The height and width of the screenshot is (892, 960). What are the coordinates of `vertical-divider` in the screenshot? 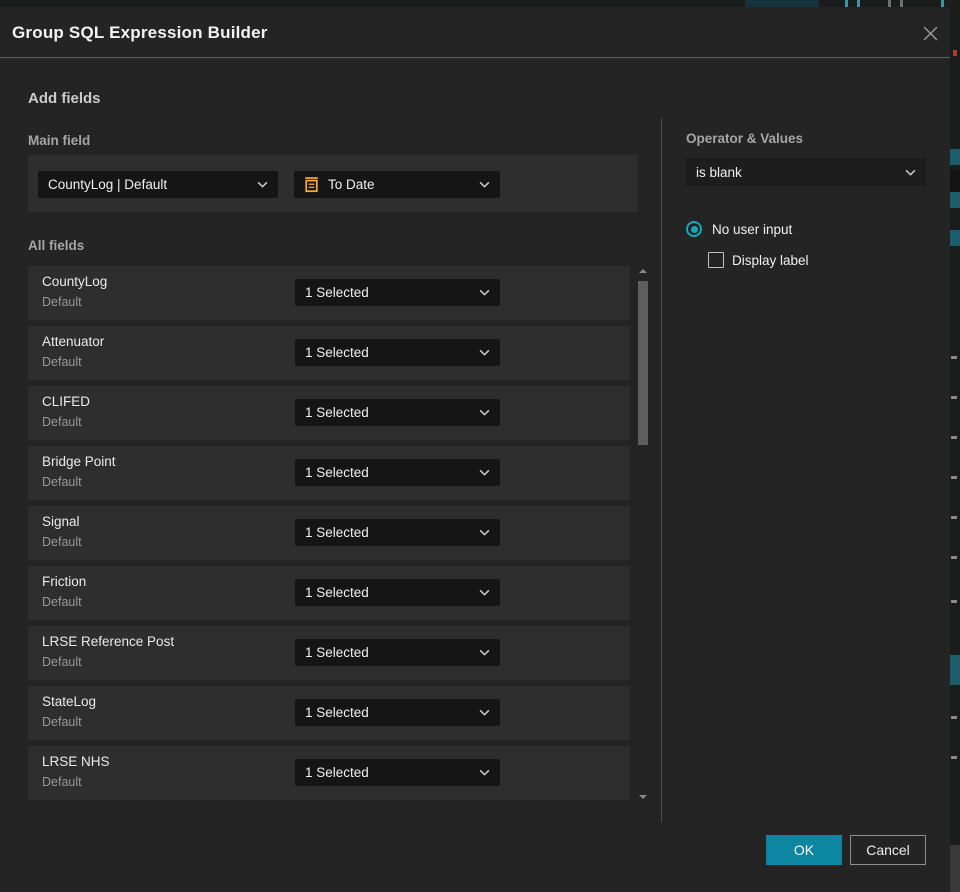 It's located at (661, 470).